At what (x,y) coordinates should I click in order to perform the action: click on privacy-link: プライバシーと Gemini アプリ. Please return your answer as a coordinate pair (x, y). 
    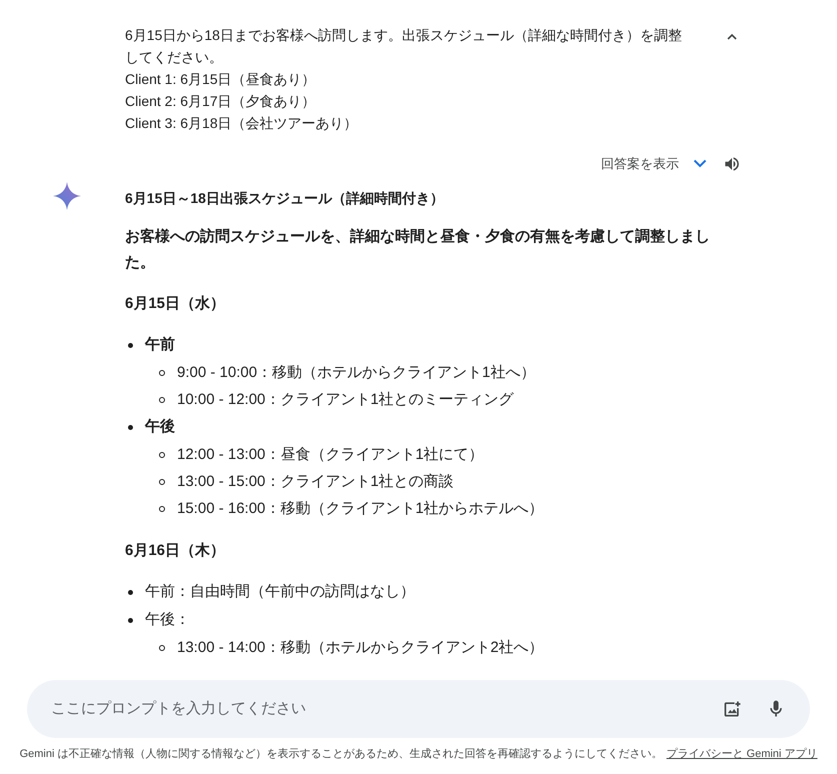
    Looking at the image, I should click on (742, 754).